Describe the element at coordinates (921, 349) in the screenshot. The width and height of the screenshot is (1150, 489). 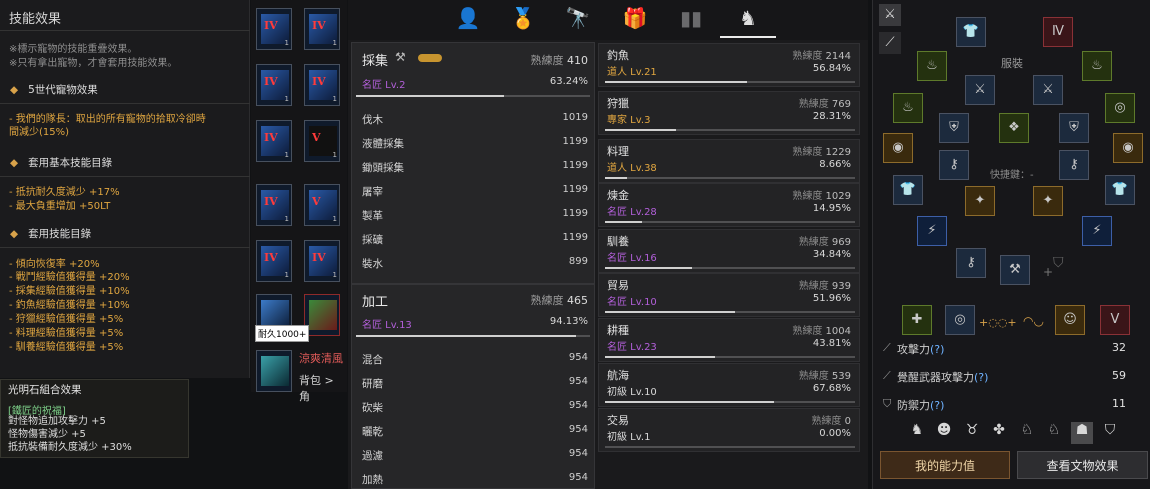
I see `stat-attack: 攻擊力(?)` at that location.